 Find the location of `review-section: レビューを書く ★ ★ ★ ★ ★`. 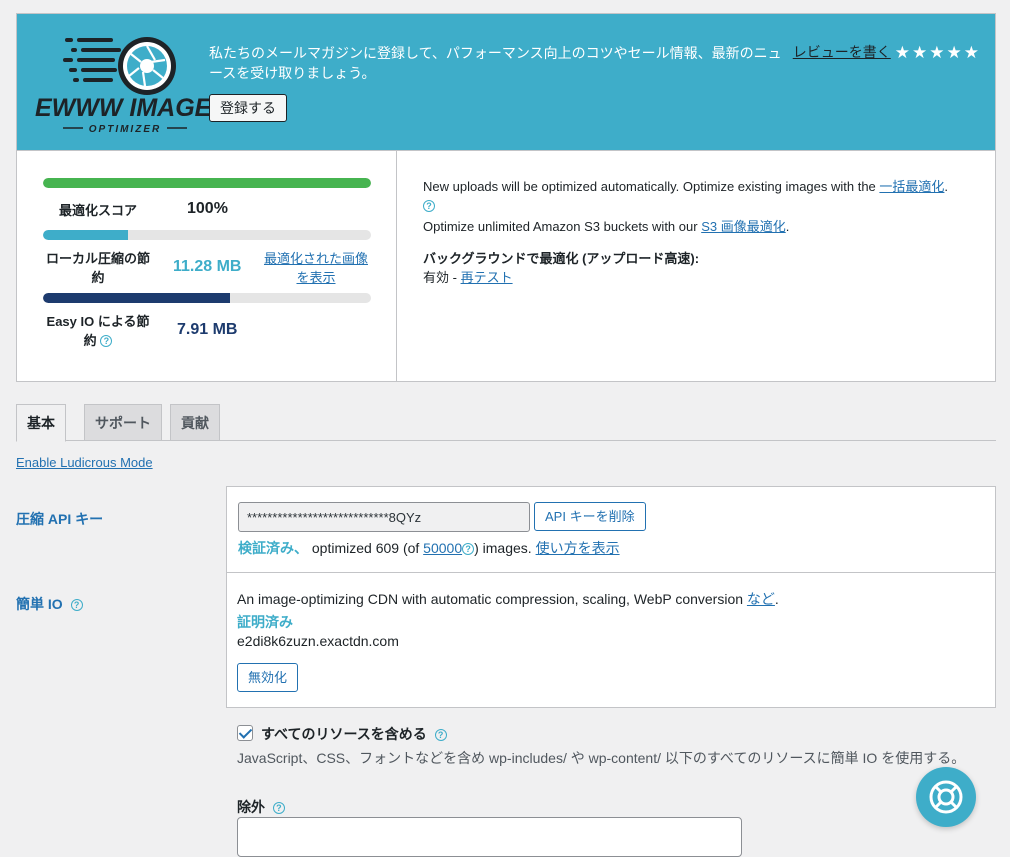

review-section: レビューを書く ★ ★ ★ ★ ★ is located at coordinates (886, 52).